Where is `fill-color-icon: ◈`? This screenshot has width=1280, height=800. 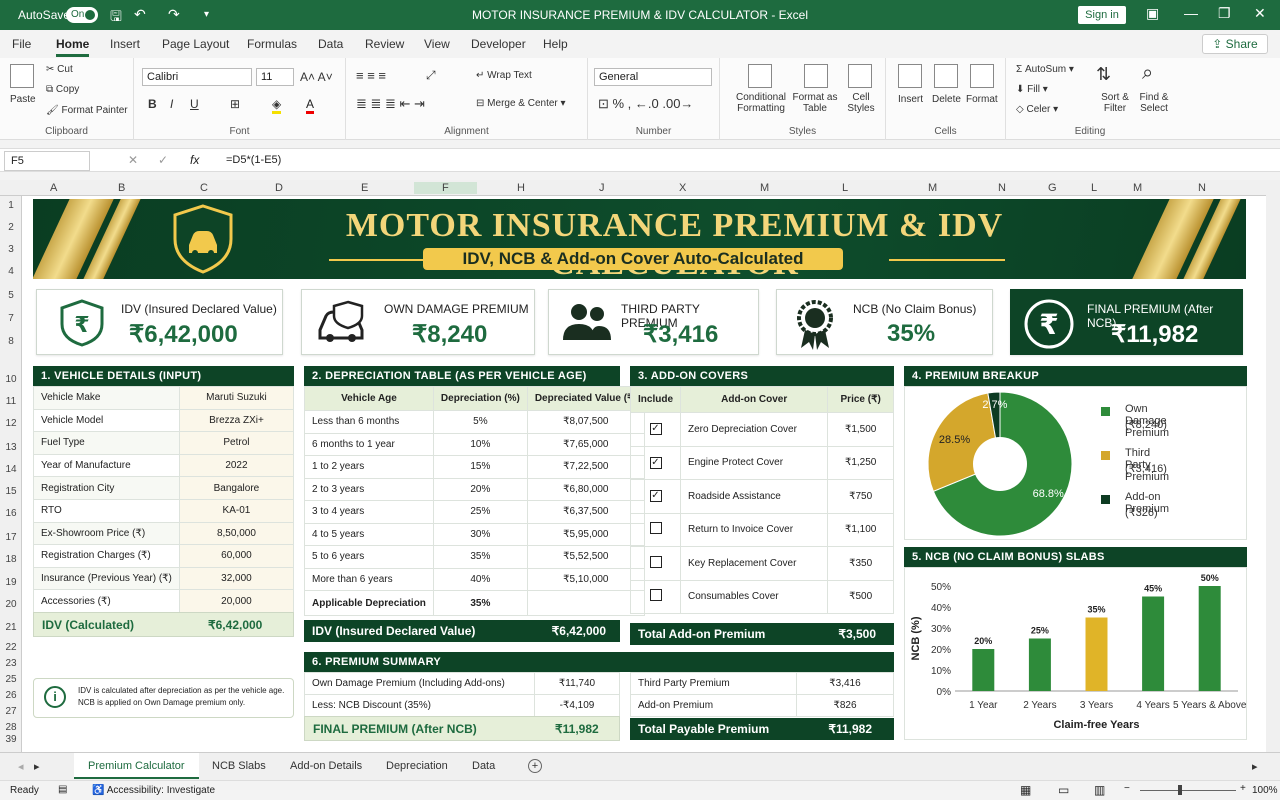
fill-color-icon: ◈ is located at coordinates (277, 105).